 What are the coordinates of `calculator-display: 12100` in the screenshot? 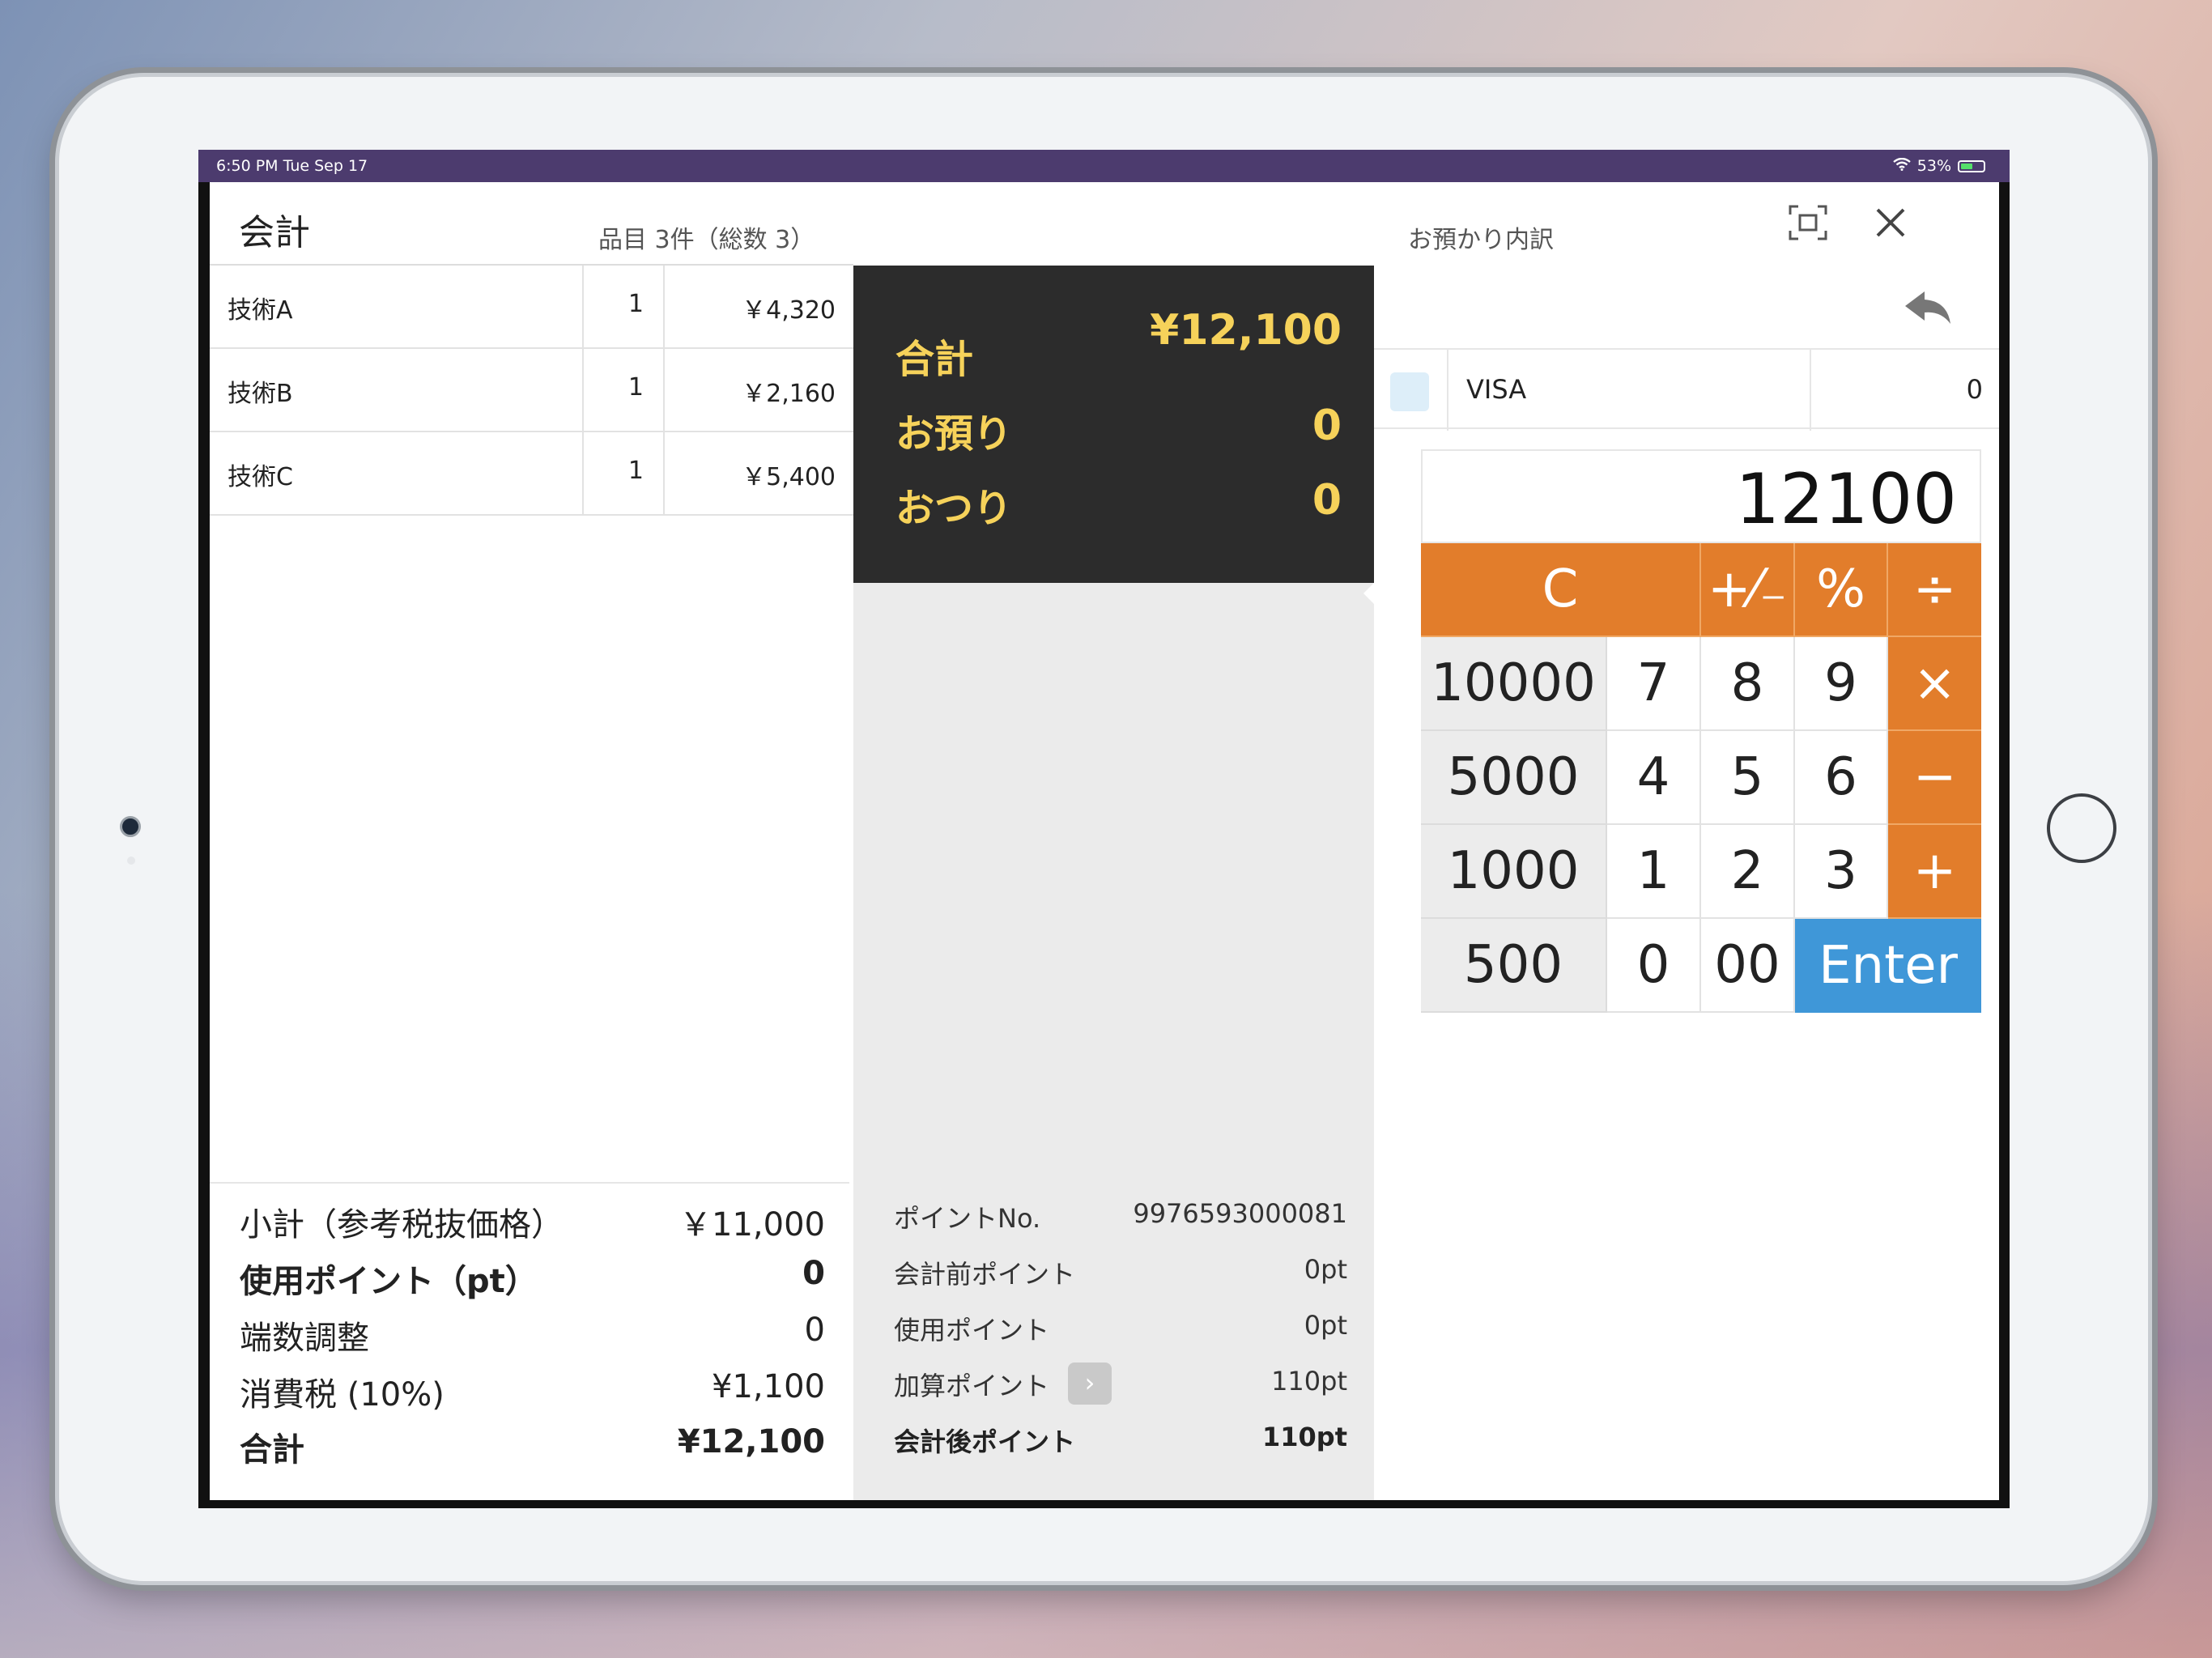 It's located at (1701, 496).